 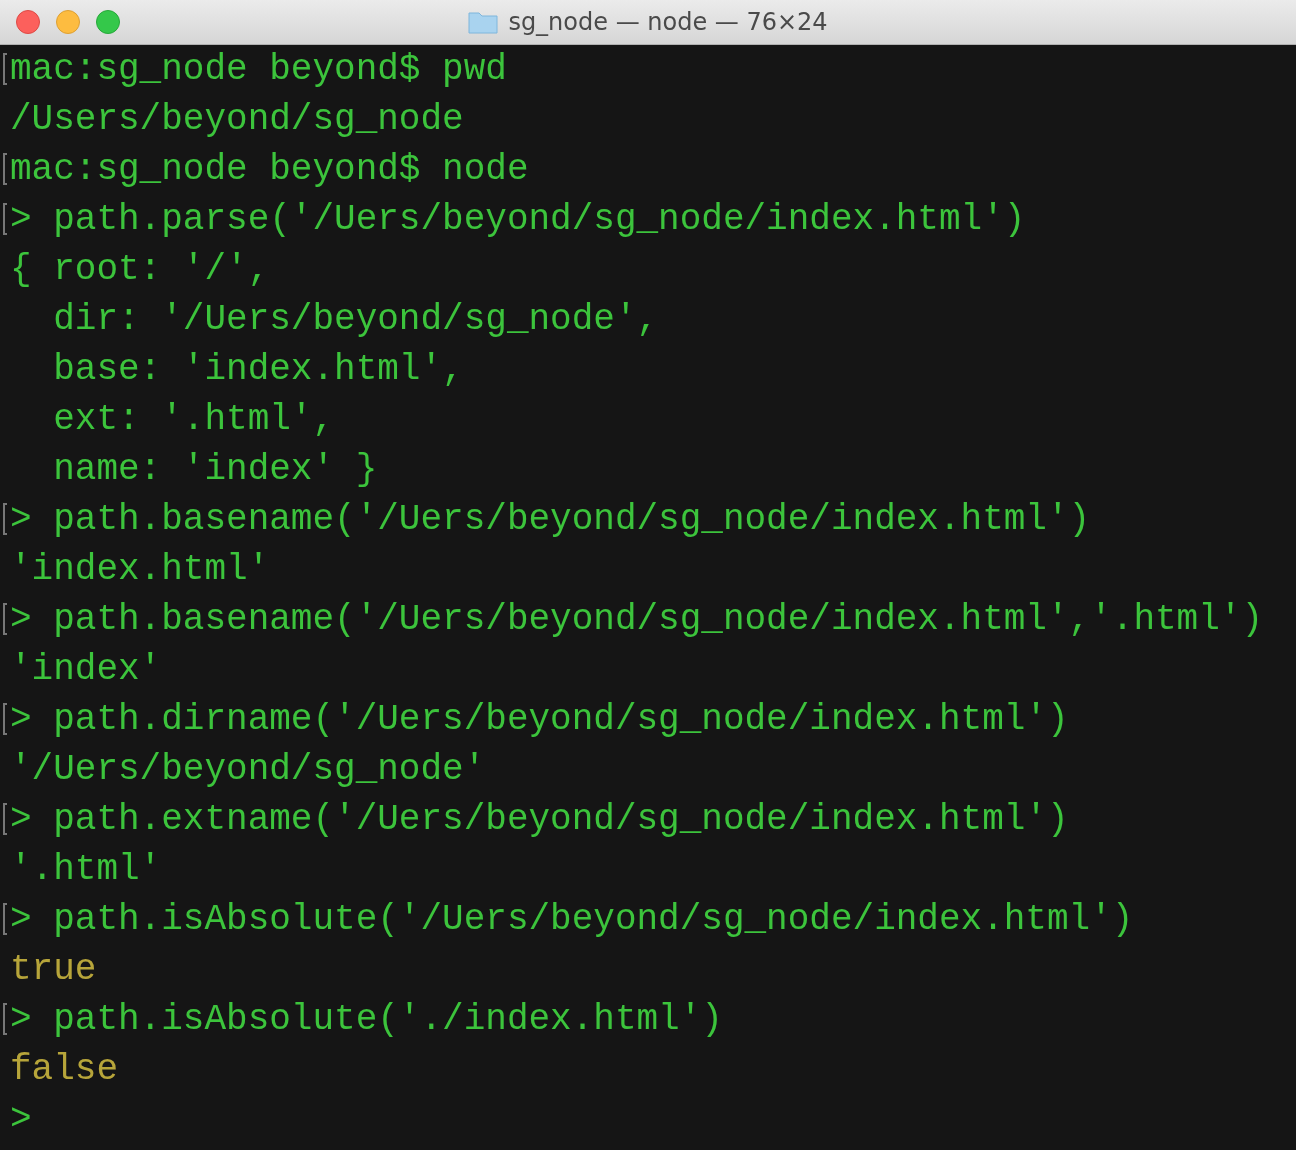 I want to click on output-line: '.html', so click(x=86, y=870).